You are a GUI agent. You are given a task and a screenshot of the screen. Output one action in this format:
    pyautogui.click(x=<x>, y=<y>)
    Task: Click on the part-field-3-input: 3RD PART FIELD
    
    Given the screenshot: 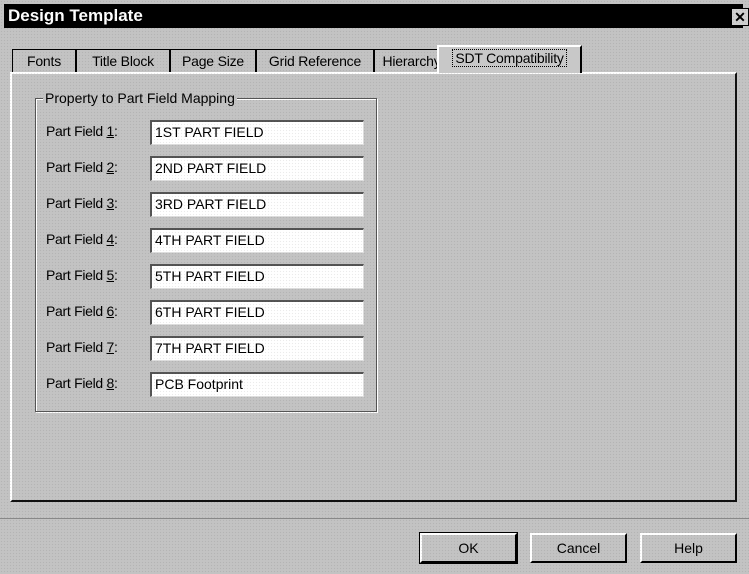 What is the action you would take?
    pyautogui.click(x=257, y=204)
    